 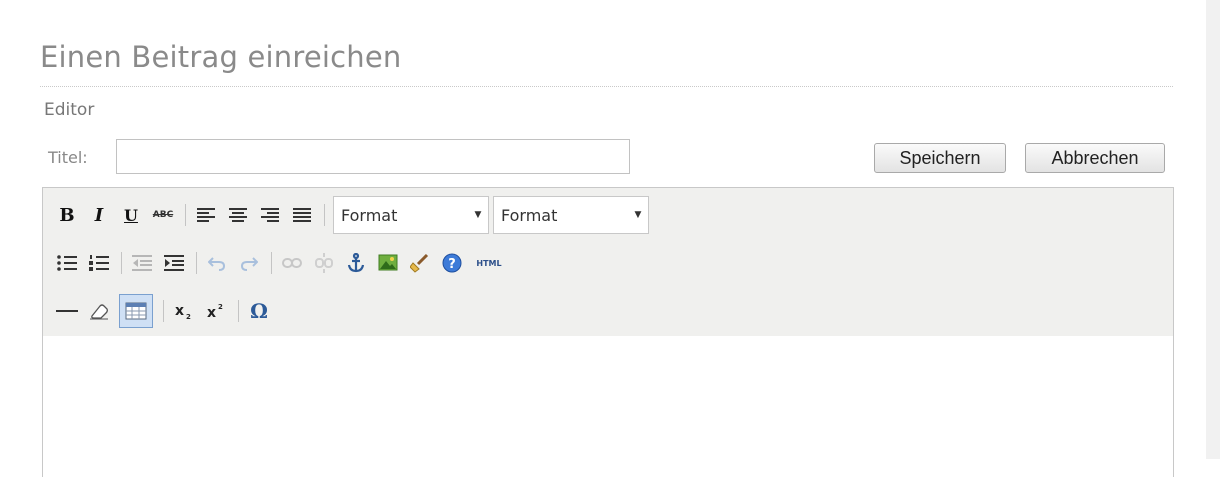 I want to click on toolbar-row-1: B I U ABC Format ▼ Format ▼, so click(x=354, y=215).